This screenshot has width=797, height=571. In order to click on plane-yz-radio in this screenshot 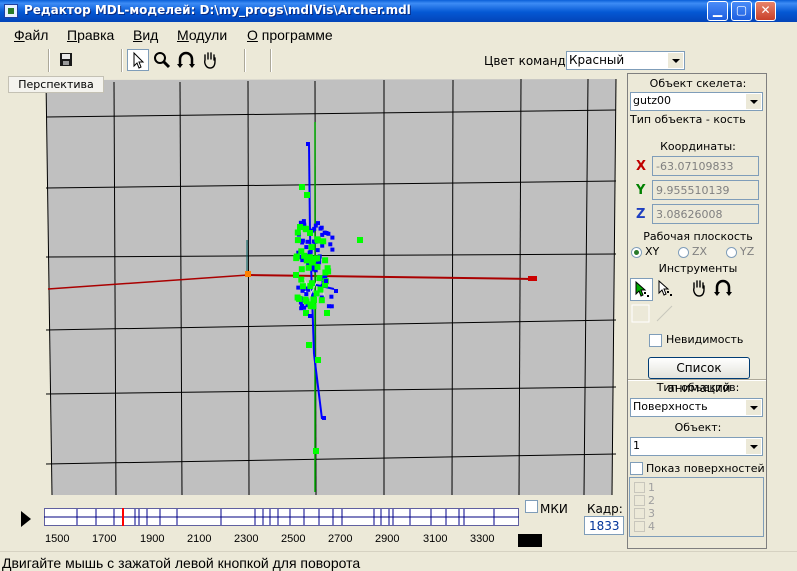, I will do `click(731, 252)`.